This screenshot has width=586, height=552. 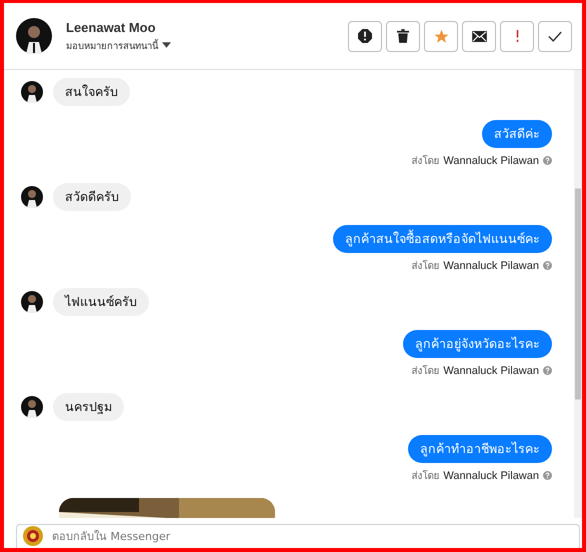 I want to click on delete-button, so click(x=403, y=36).